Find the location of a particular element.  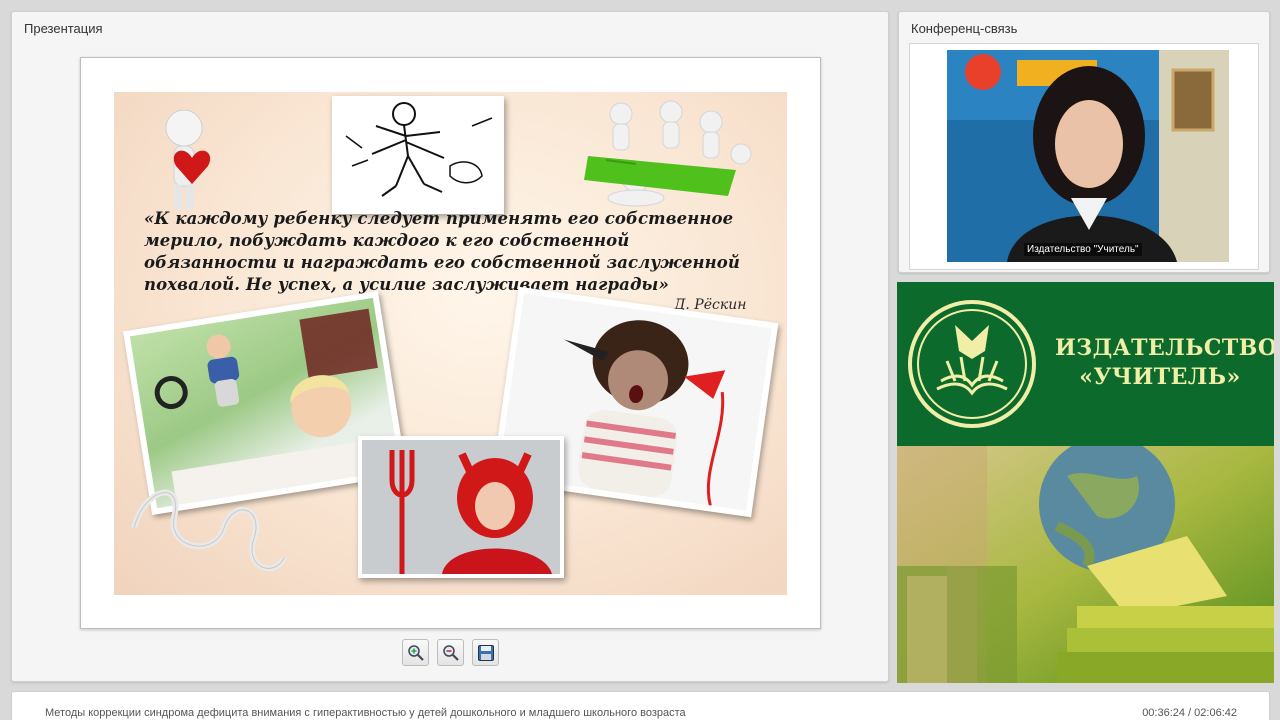

presentation-title: Презентация is located at coordinates (63, 28).